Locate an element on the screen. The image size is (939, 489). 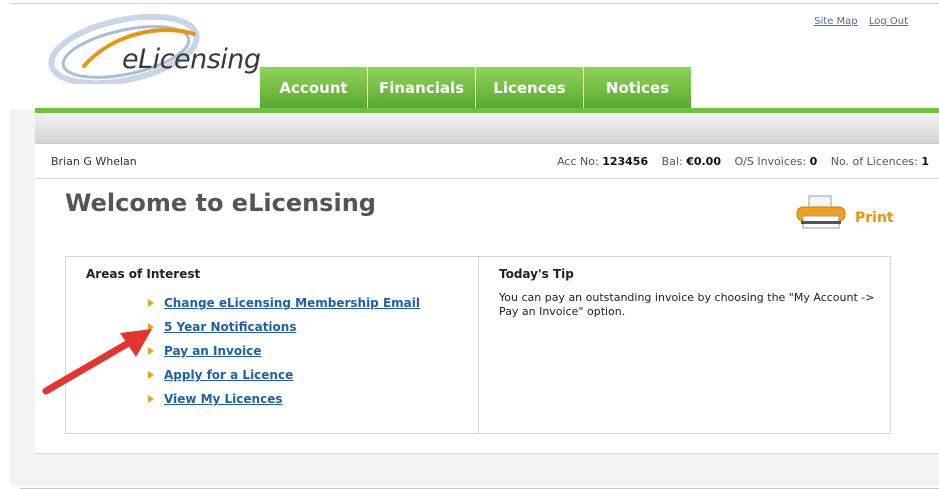
list-item: Pay an Invoice is located at coordinates (284, 351).